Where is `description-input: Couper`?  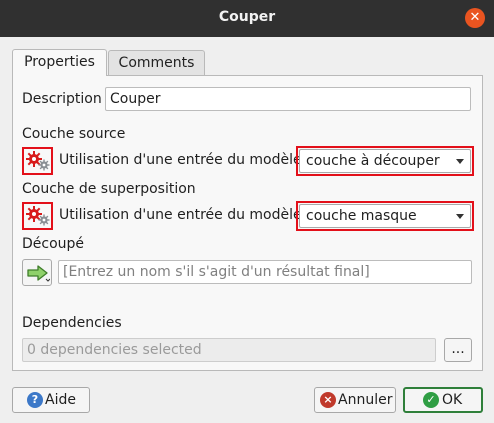 description-input: Couper is located at coordinates (288, 99).